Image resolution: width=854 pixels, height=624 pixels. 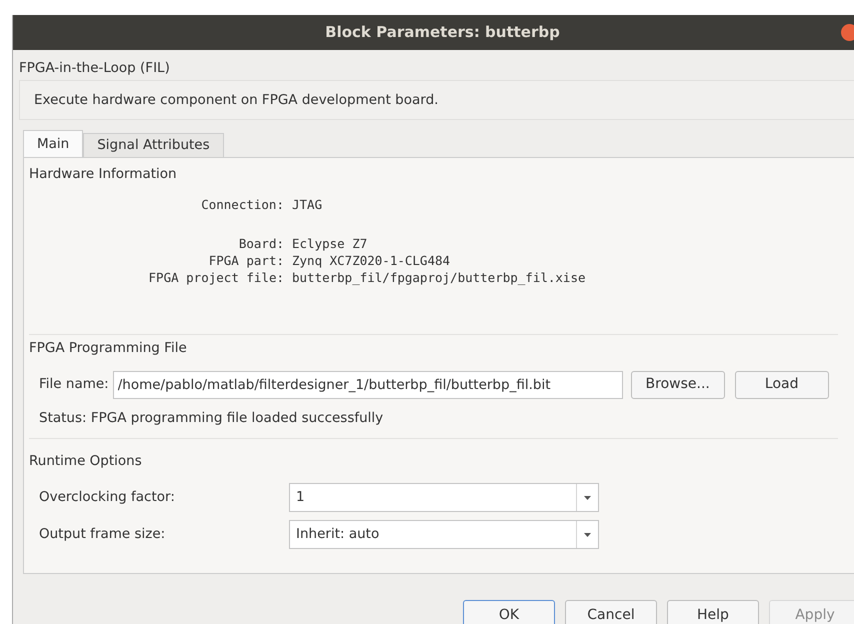 What do you see at coordinates (371, 261) in the screenshot?
I see `info-value: Zynq XC7Z020-1-CLG484` at bounding box center [371, 261].